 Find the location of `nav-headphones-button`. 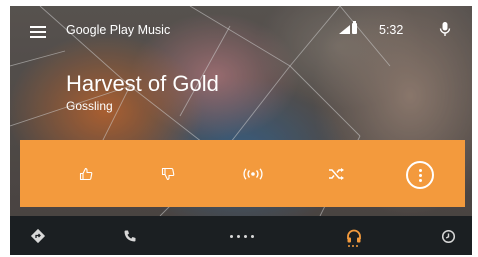

nav-headphones-button is located at coordinates (354, 236).